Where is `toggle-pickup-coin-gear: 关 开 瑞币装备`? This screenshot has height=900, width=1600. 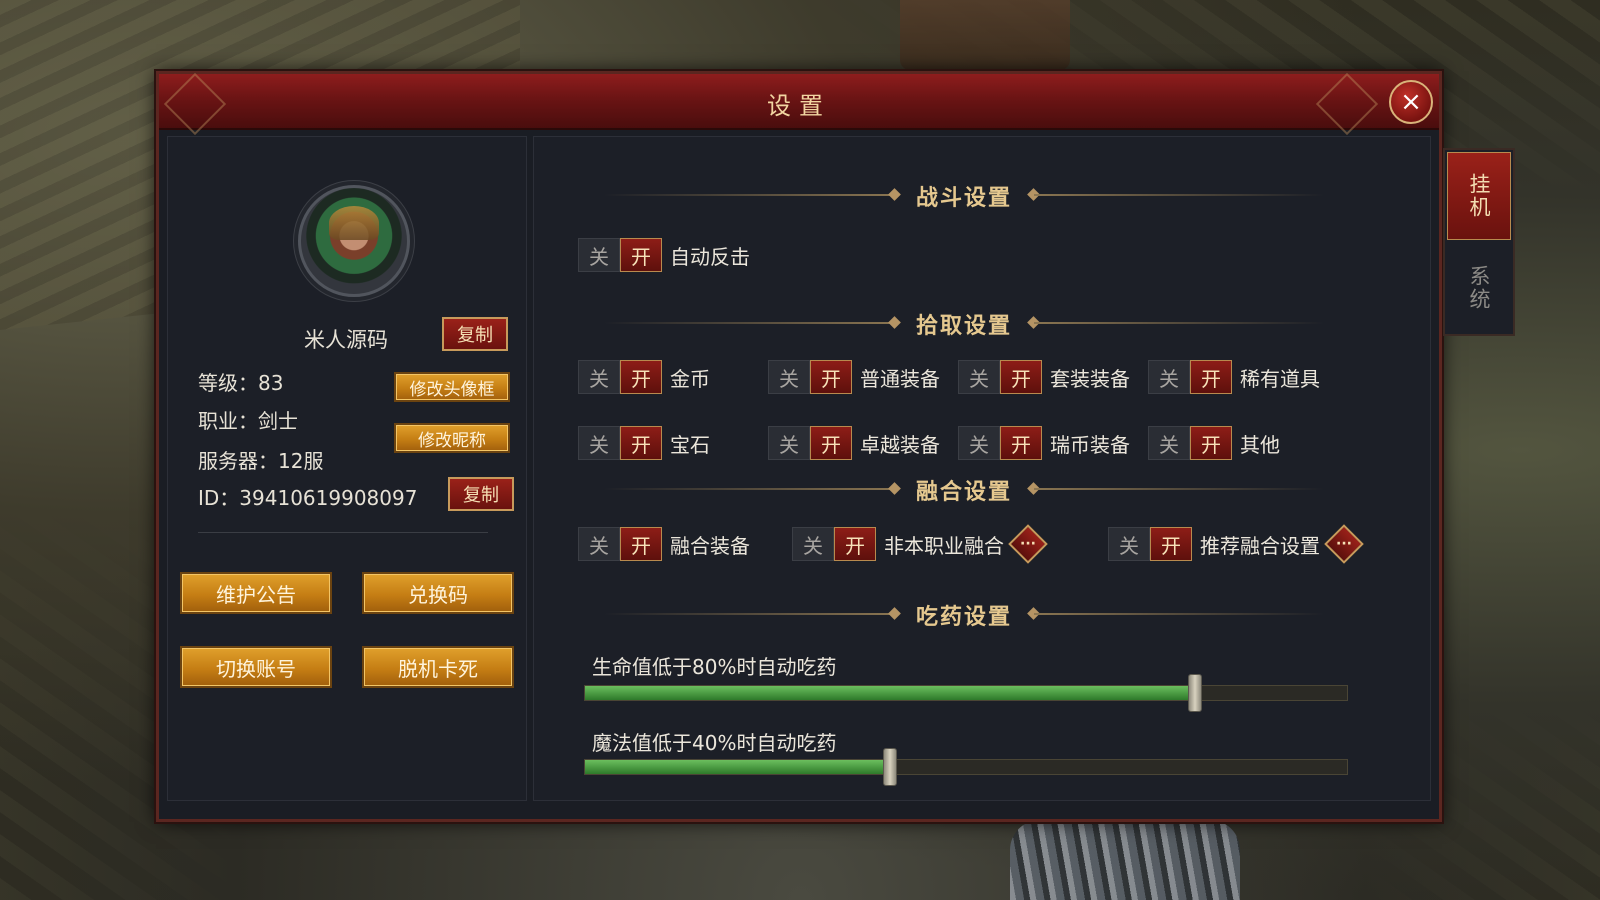
toggle-pickup-coin-gear: 关 开 瑞币装备 is located at coordinates (1044, 443).